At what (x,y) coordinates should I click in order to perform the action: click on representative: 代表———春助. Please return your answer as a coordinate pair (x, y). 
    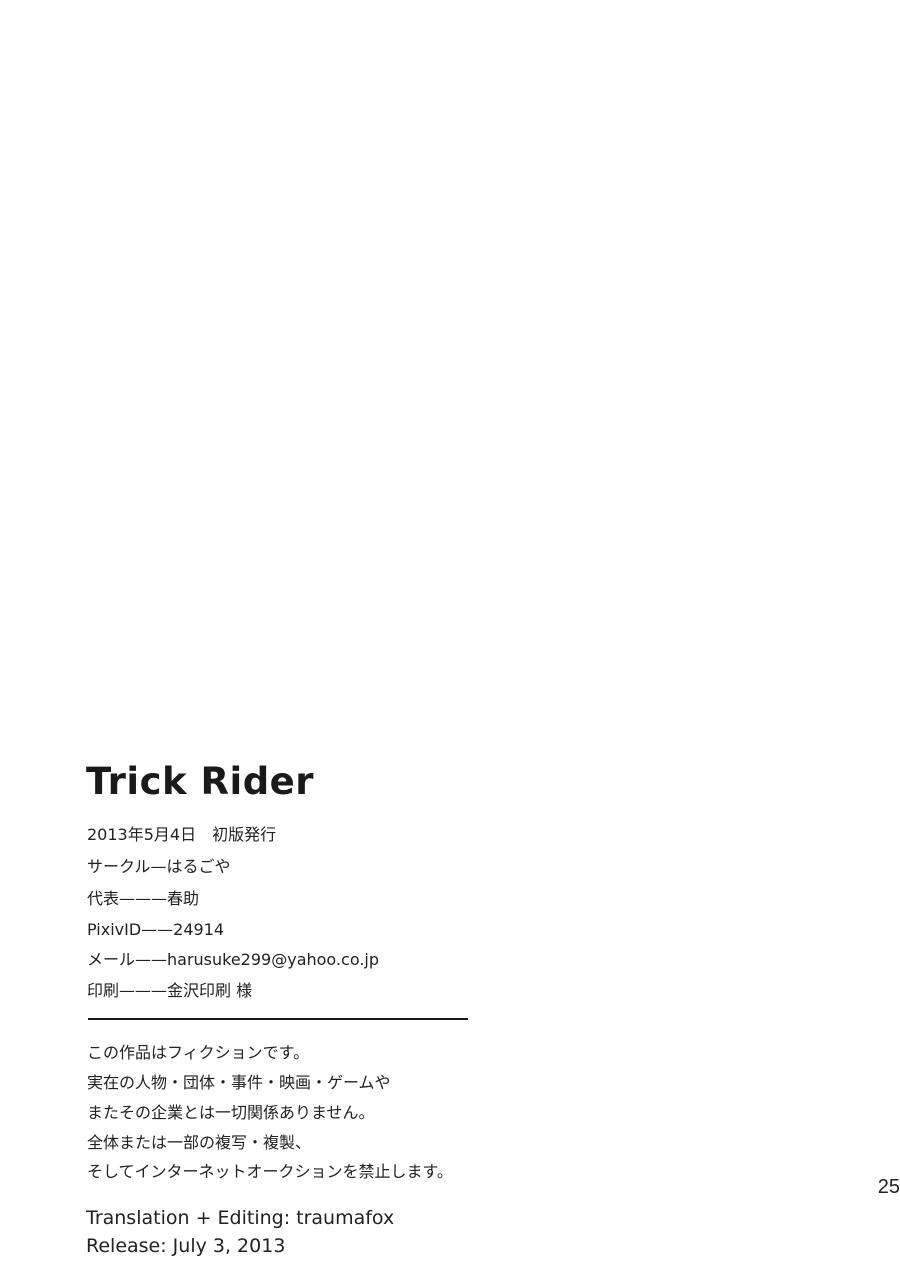
    Looking at the image, I should click on (143, 898).